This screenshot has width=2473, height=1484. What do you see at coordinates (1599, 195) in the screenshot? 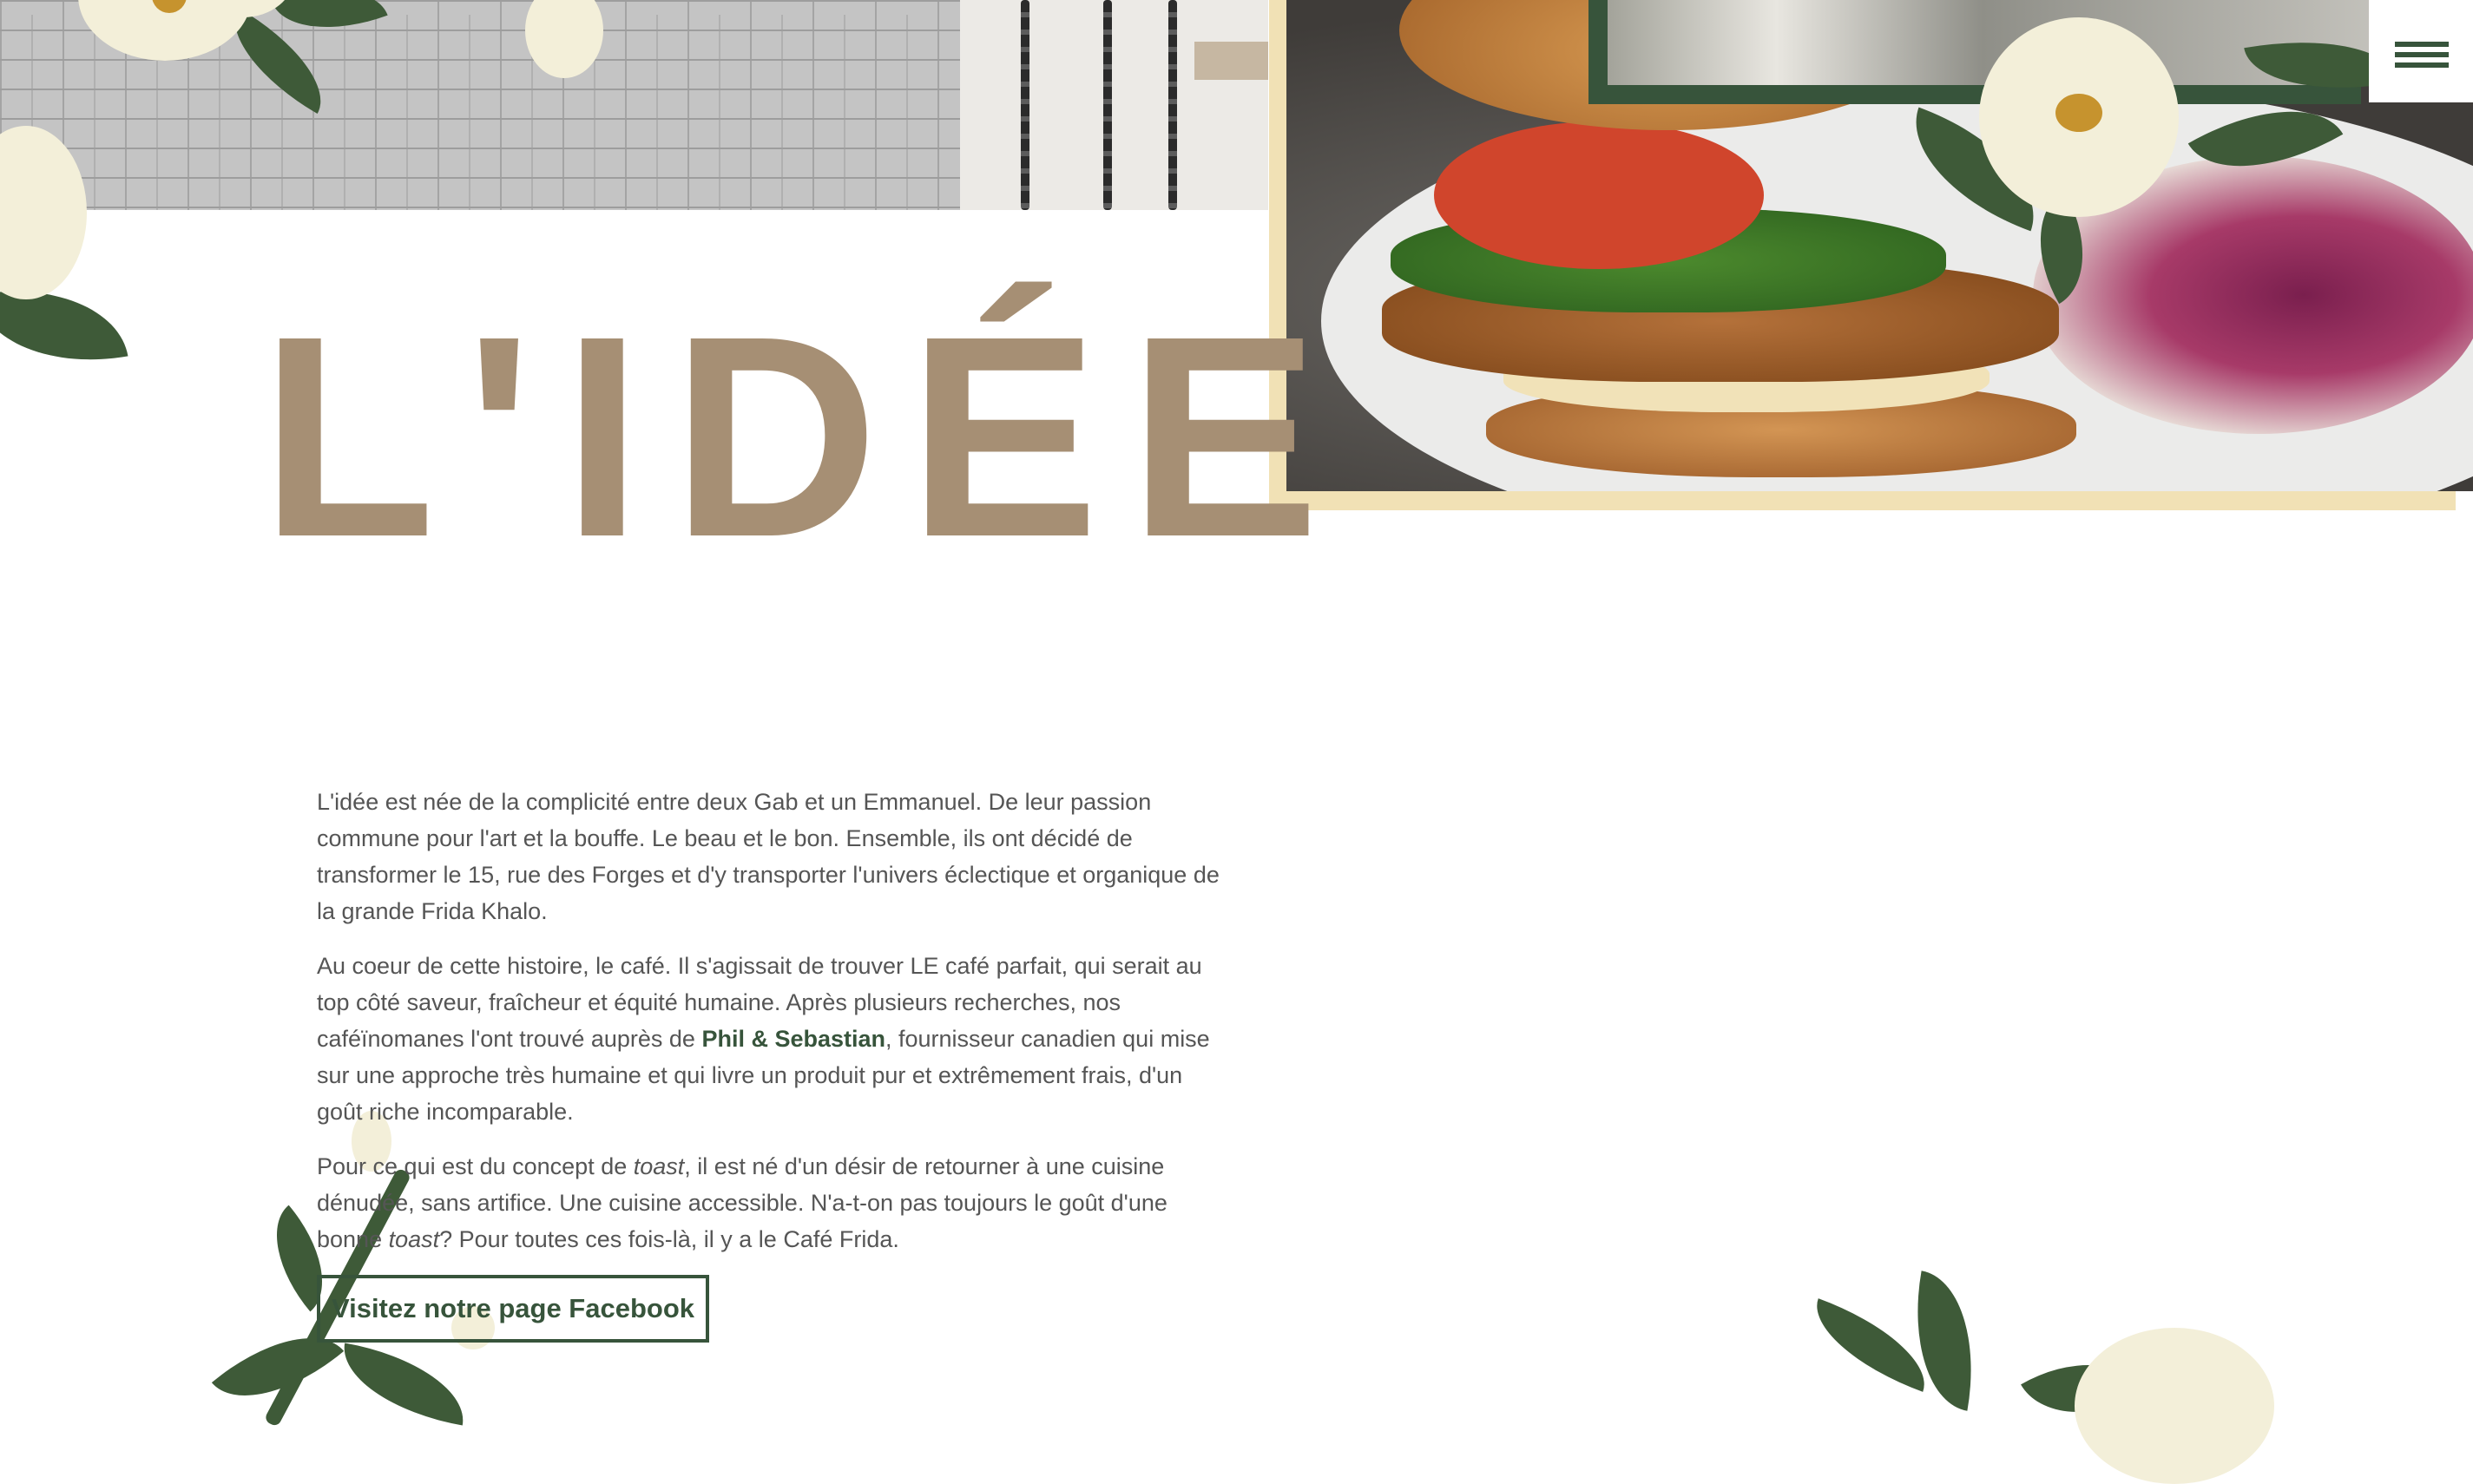
I see `tomato` at bounding box center [1599, 195].